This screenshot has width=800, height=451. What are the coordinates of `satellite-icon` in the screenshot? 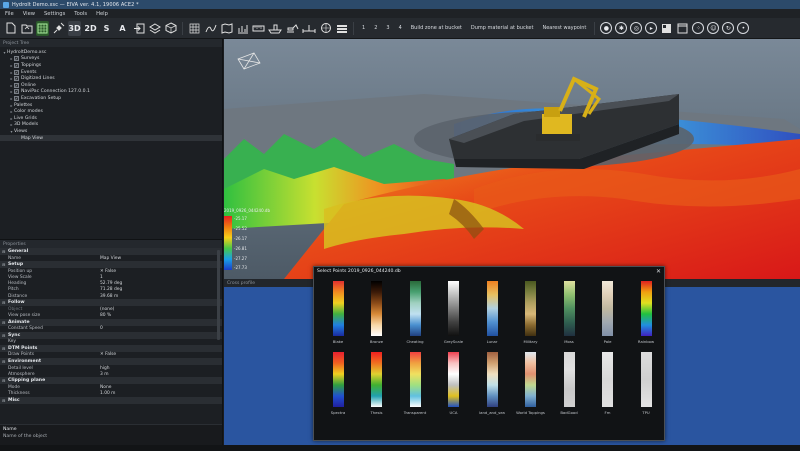 It's located at (58, 28).